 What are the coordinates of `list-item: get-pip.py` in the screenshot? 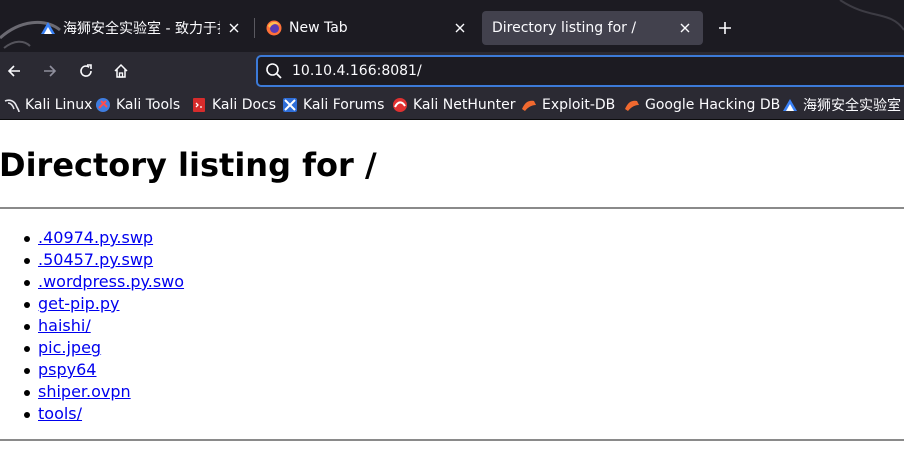 It's located at (103, 304).